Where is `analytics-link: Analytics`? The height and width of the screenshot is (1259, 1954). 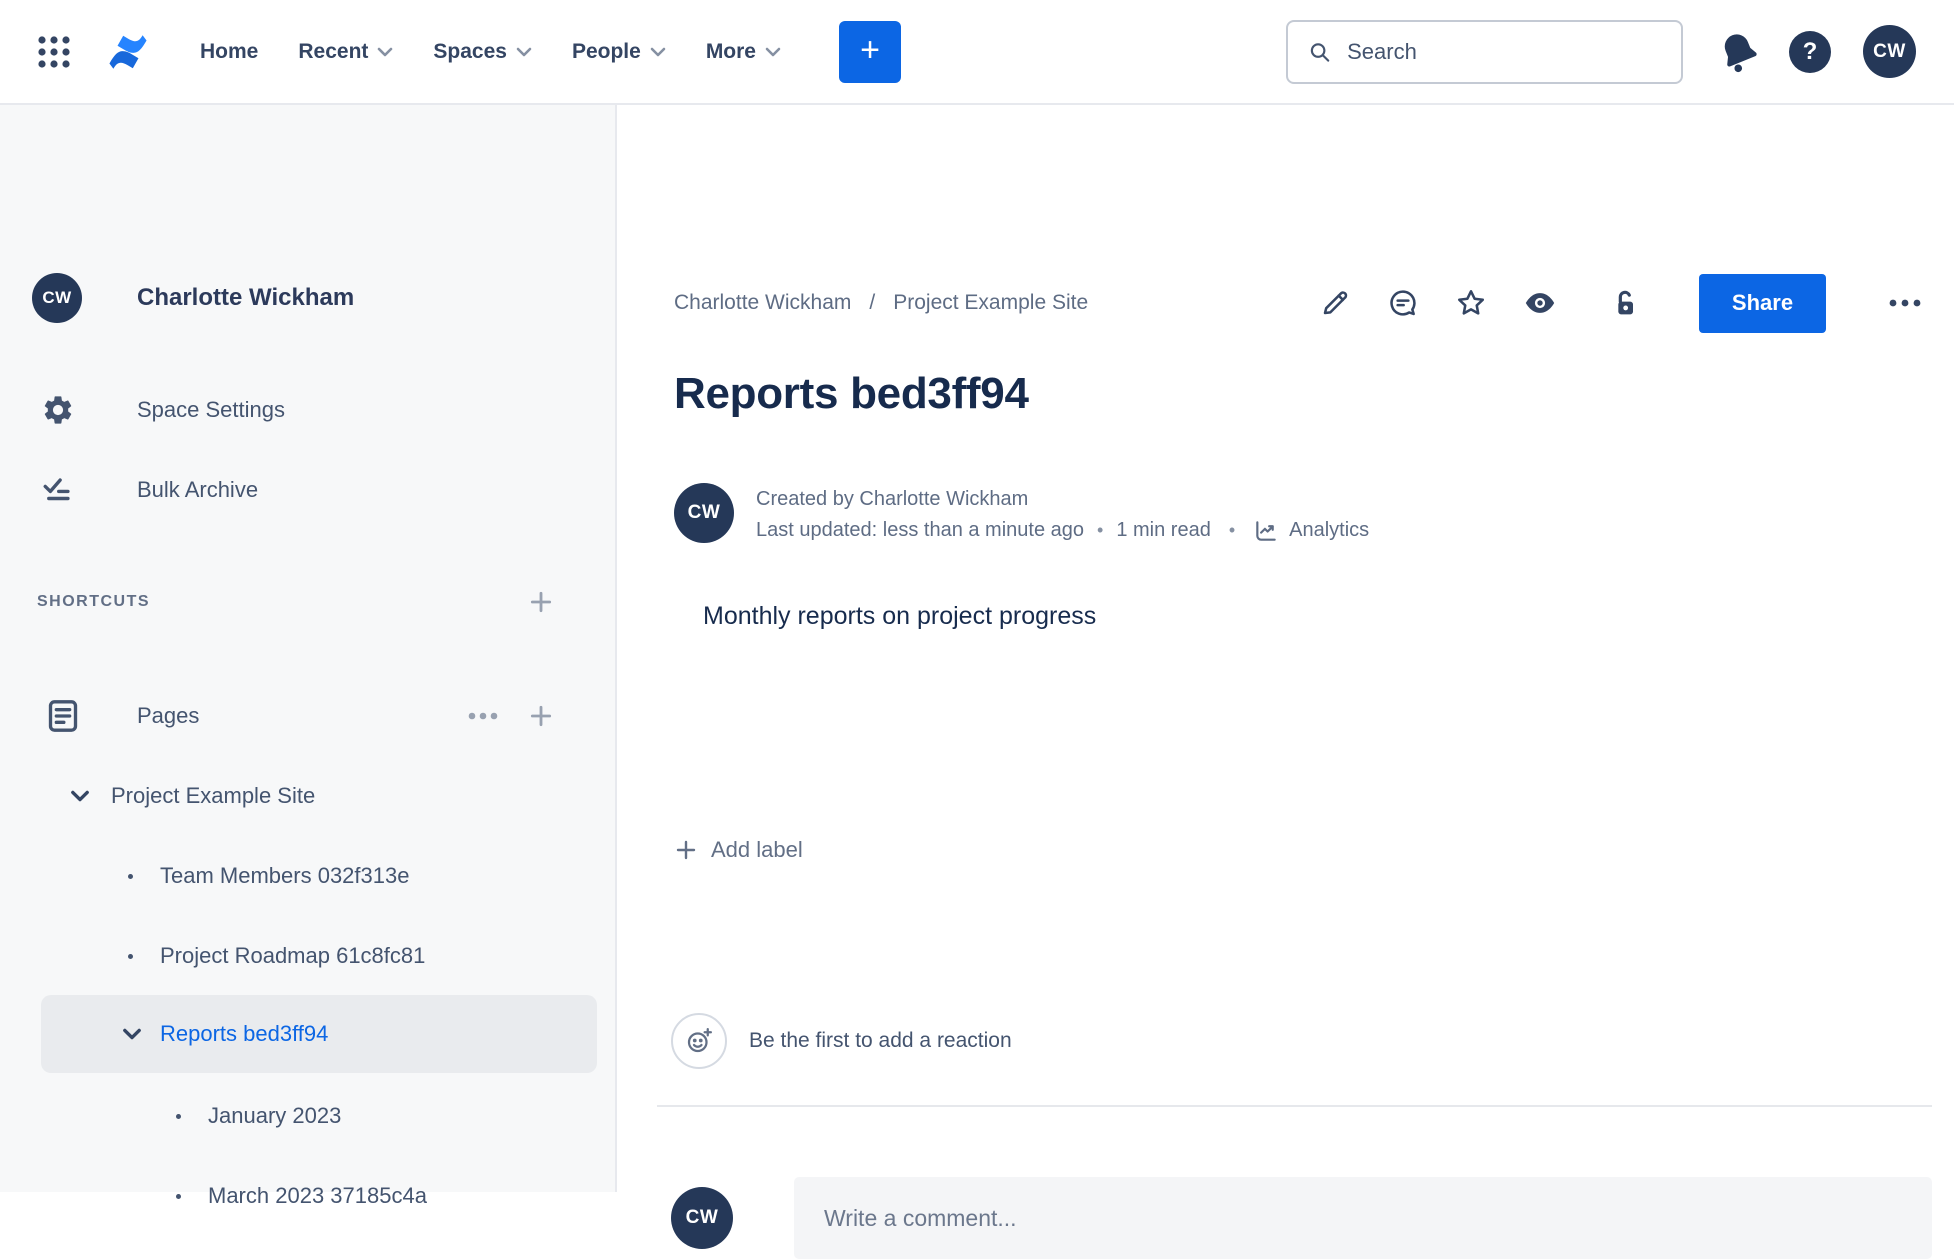
analytics-link: Analytics is located at coordinates (1311, 530).